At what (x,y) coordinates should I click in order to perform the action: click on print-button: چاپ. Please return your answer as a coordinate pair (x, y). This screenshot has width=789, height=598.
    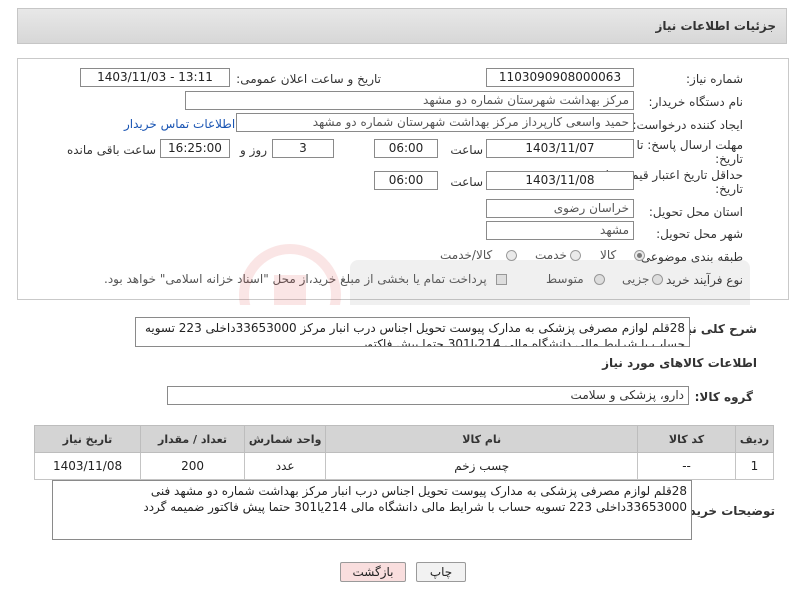
    Looking at the image, I should click on (441, 572).